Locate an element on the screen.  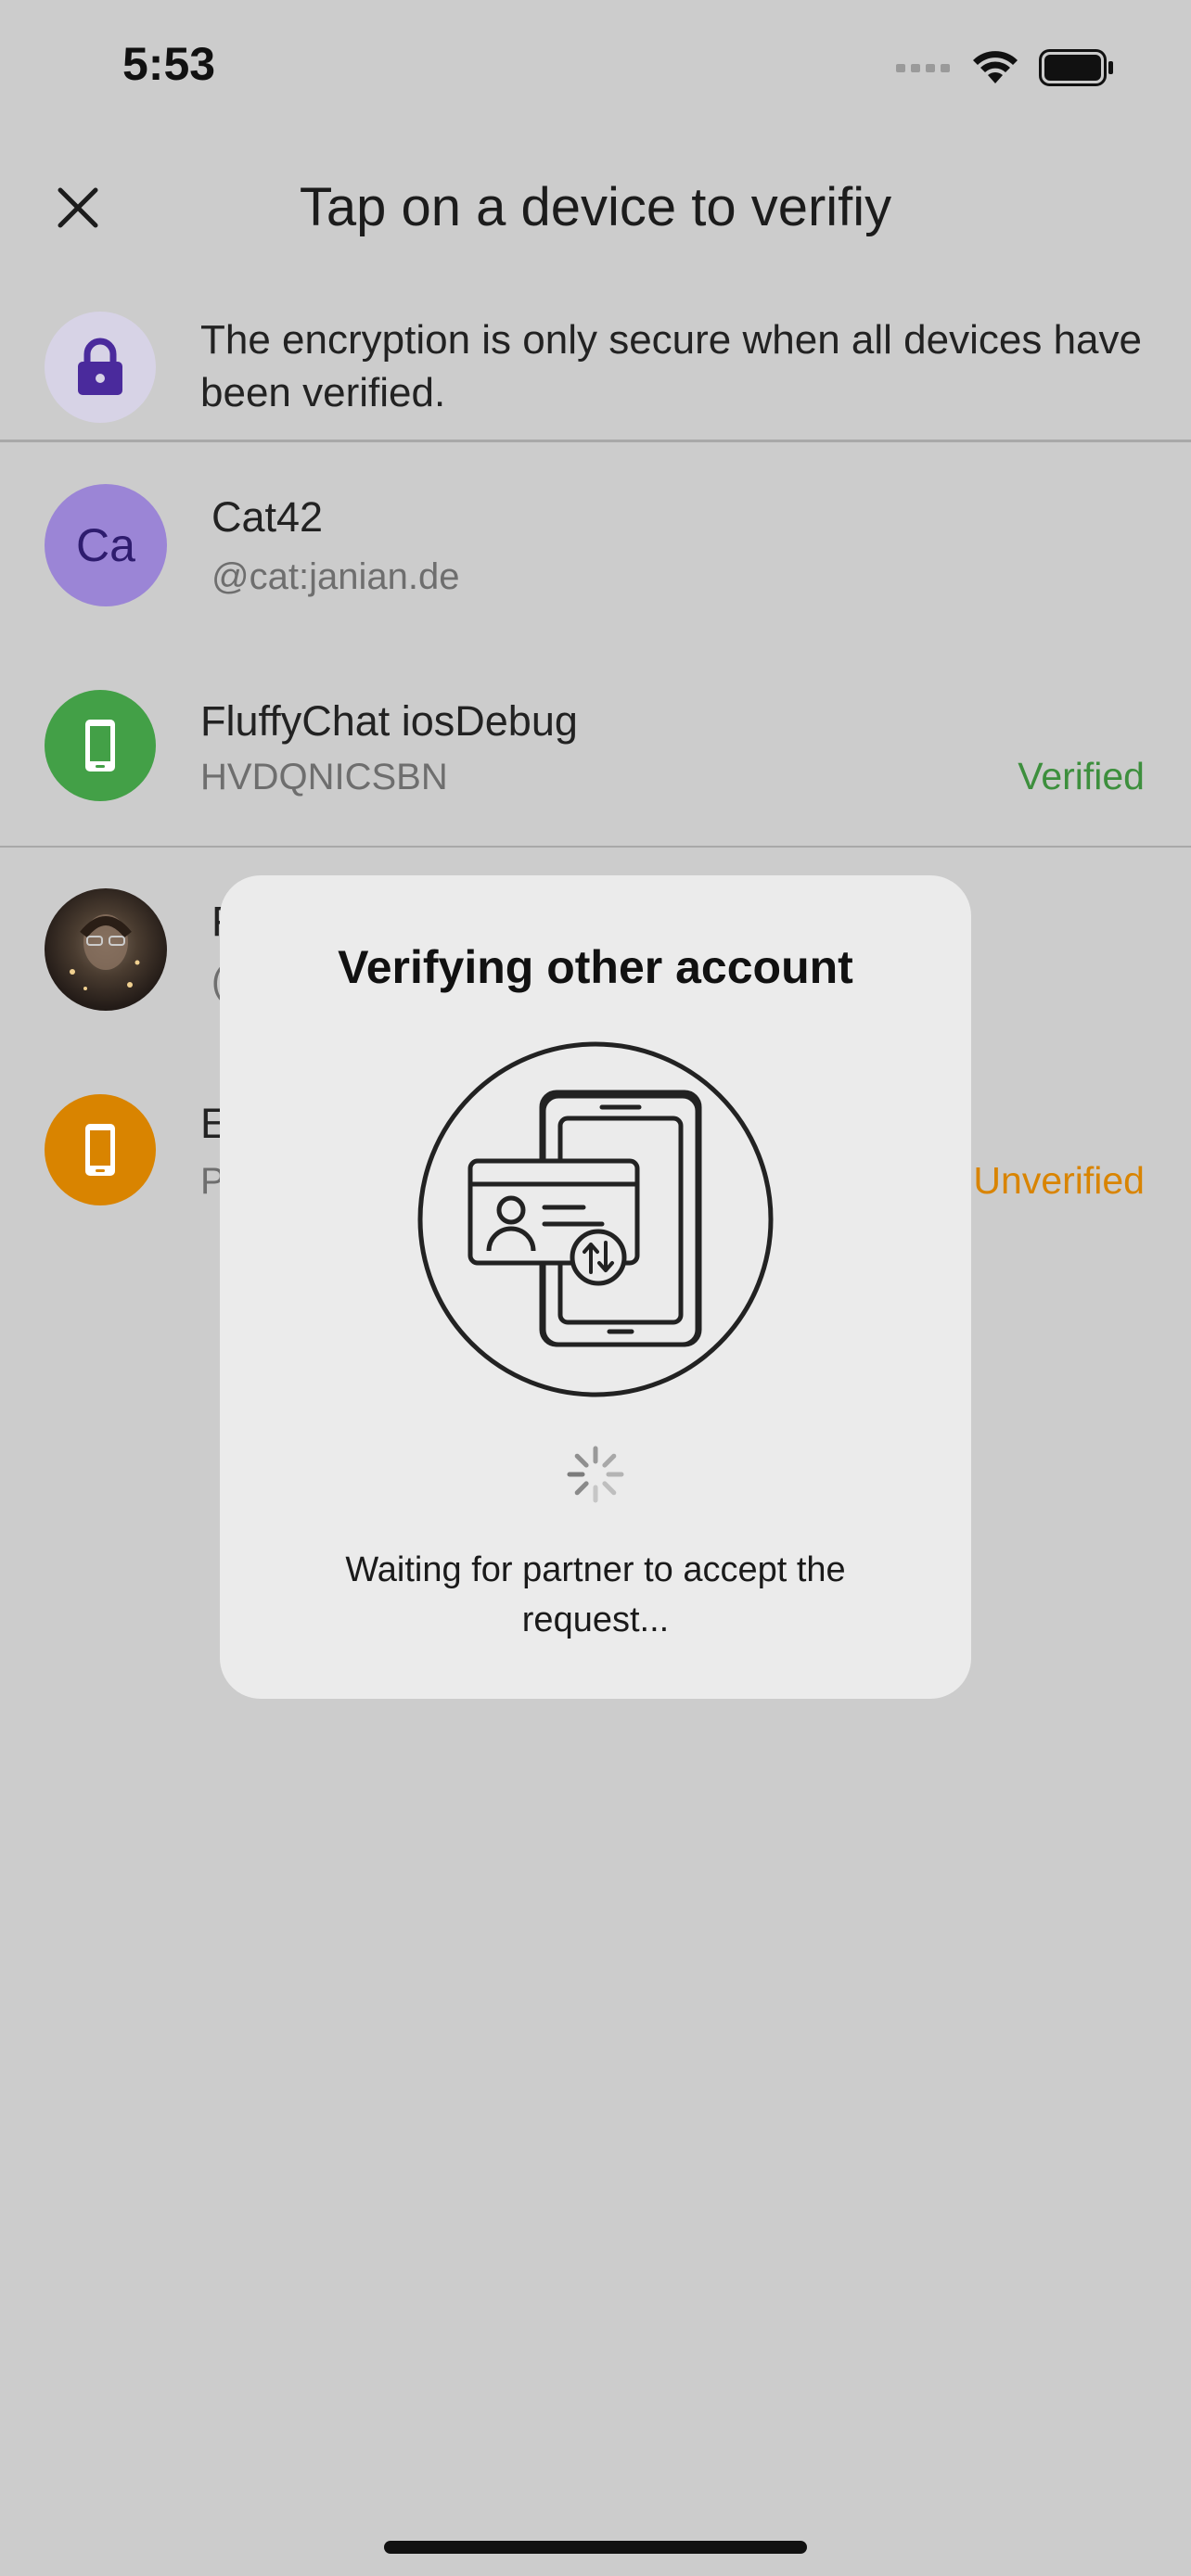
home-indicator is located at coordinates (595, 2547).